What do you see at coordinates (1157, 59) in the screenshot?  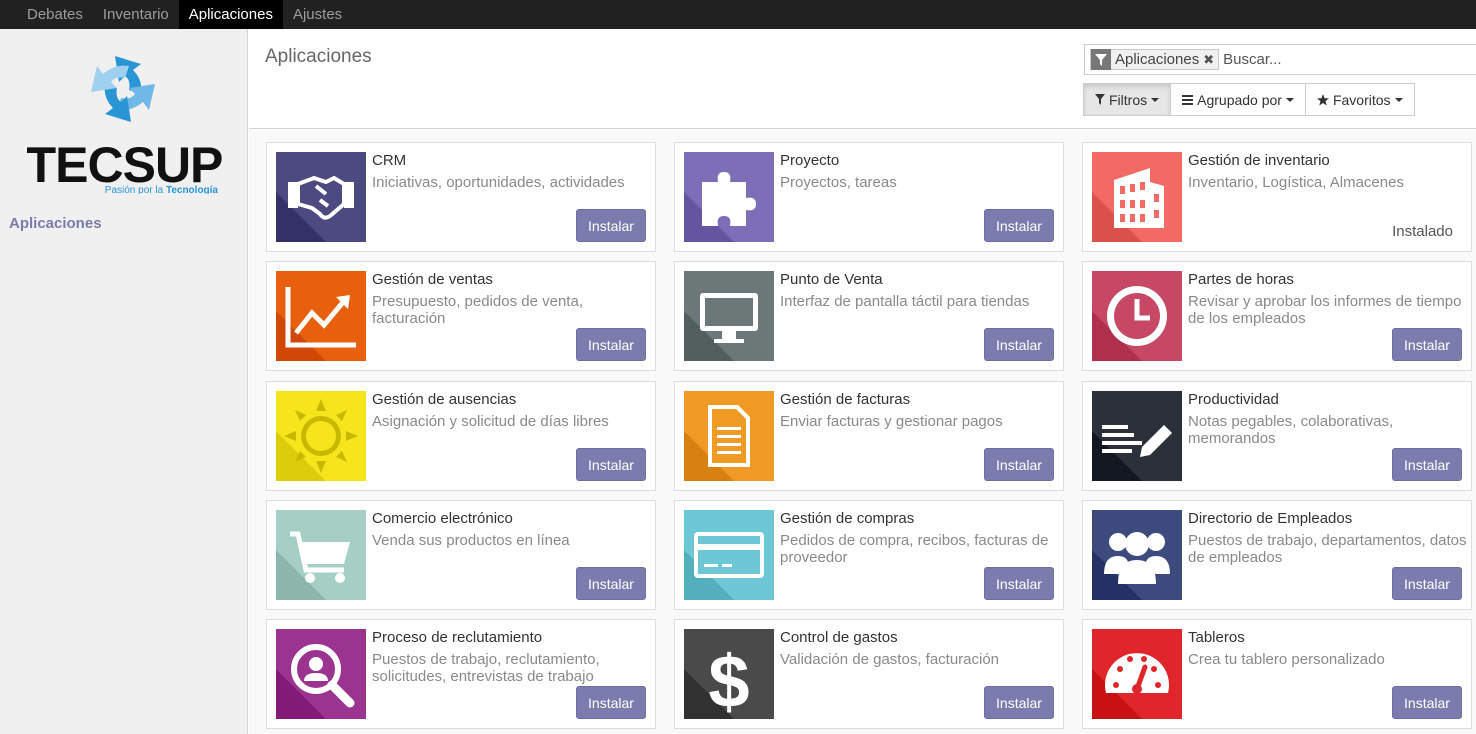 I see `facet-label: Aplicaciones` at bounding box center [1157, 59].